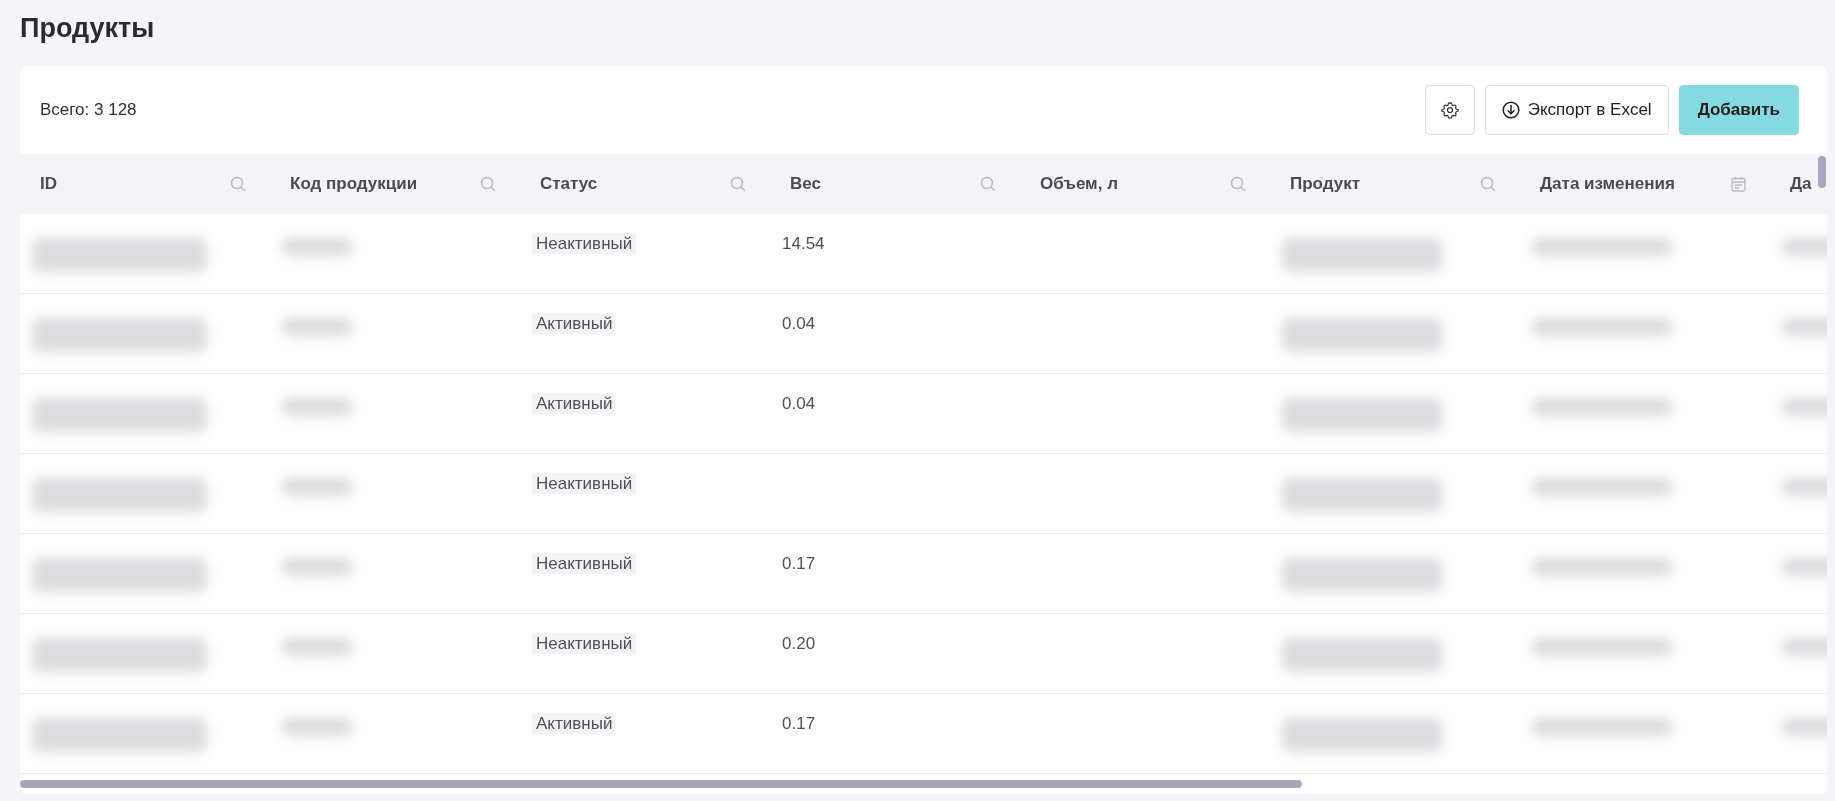  What do you see at coordinates (1079, 184) in the screenshot?
I see `column-title: Объем, л` at bounding box center [1079, 184].